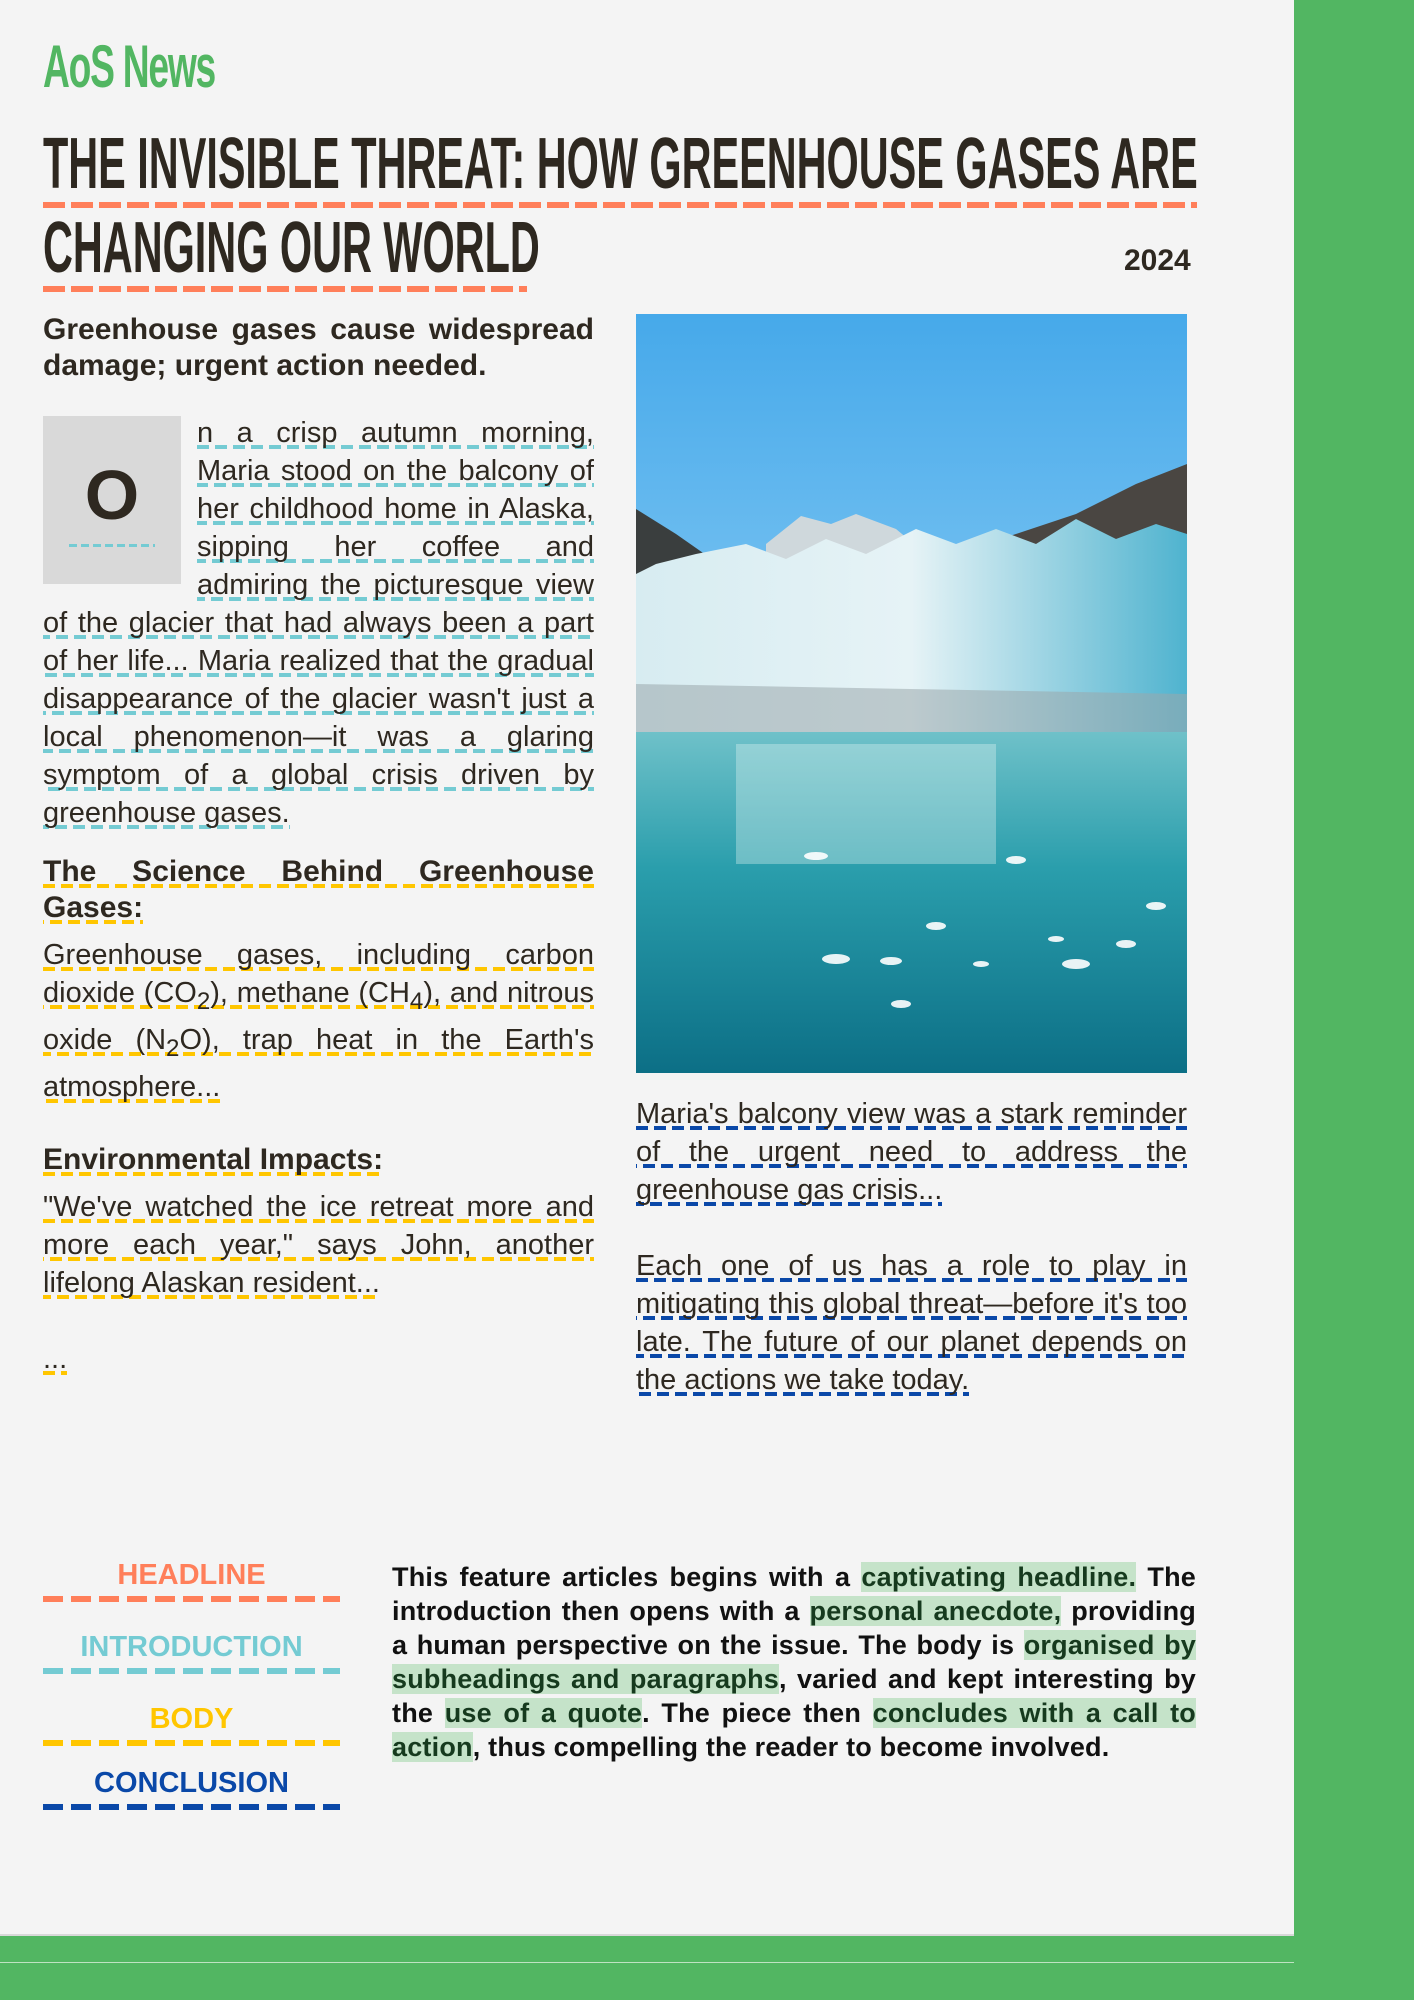 The image size is (1414, 2000). What do you see at coordinates (191, 1800) in the screenshot?
I see `legend-conclusion: CONCLUSION` at bounding box center [191, 1800].